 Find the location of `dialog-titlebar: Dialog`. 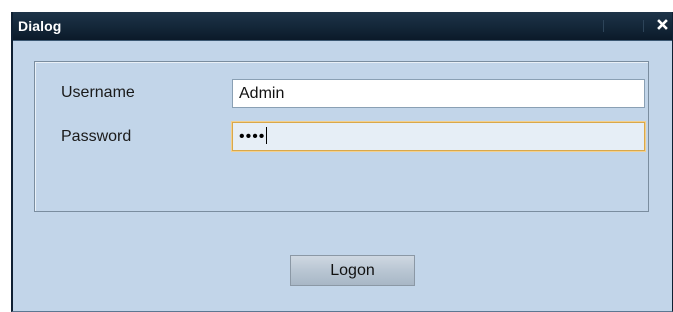

dialog-titlebar: Dialog is located at coordinates (342, 26).